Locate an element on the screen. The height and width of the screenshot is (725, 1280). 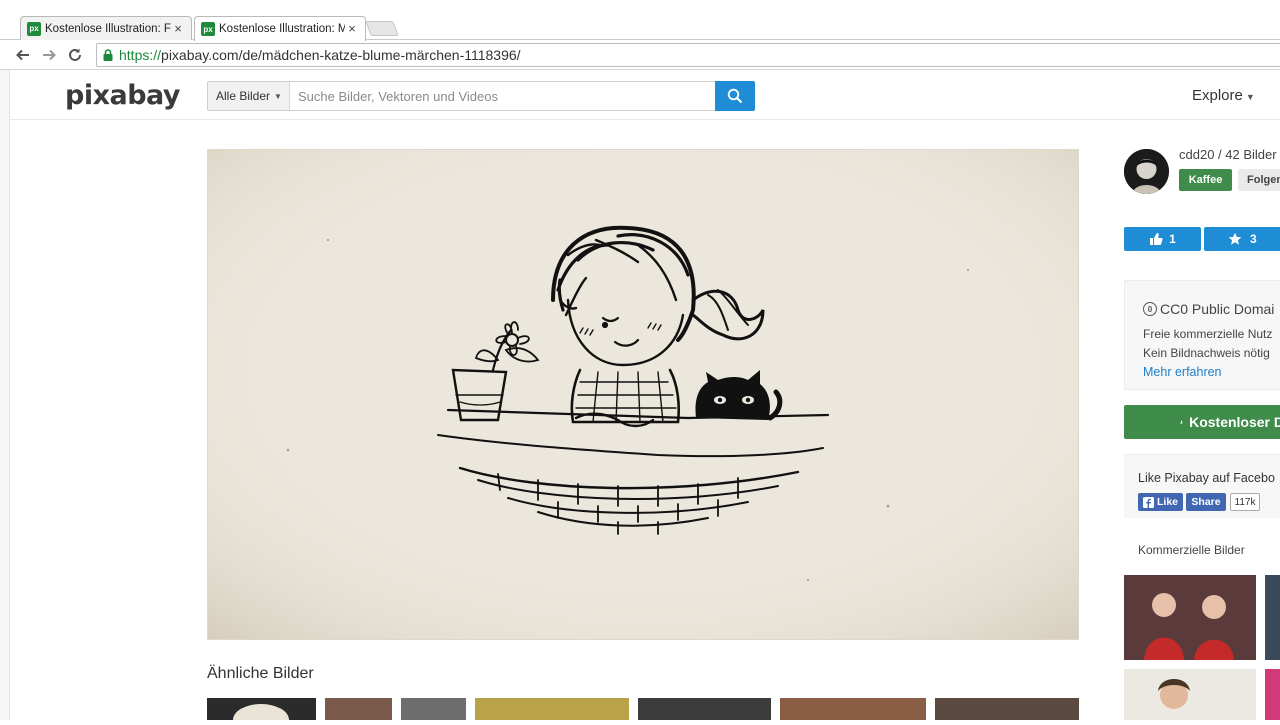
coffee-button: Kaffee is located at coordinates (1205, 180).